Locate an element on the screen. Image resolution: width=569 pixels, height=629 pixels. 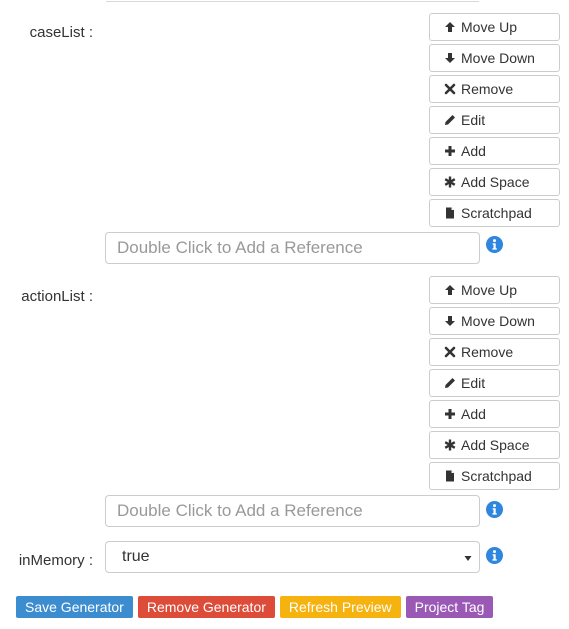
refresh-preview-button: Refresh Preview is located at coordinates (340, 607).